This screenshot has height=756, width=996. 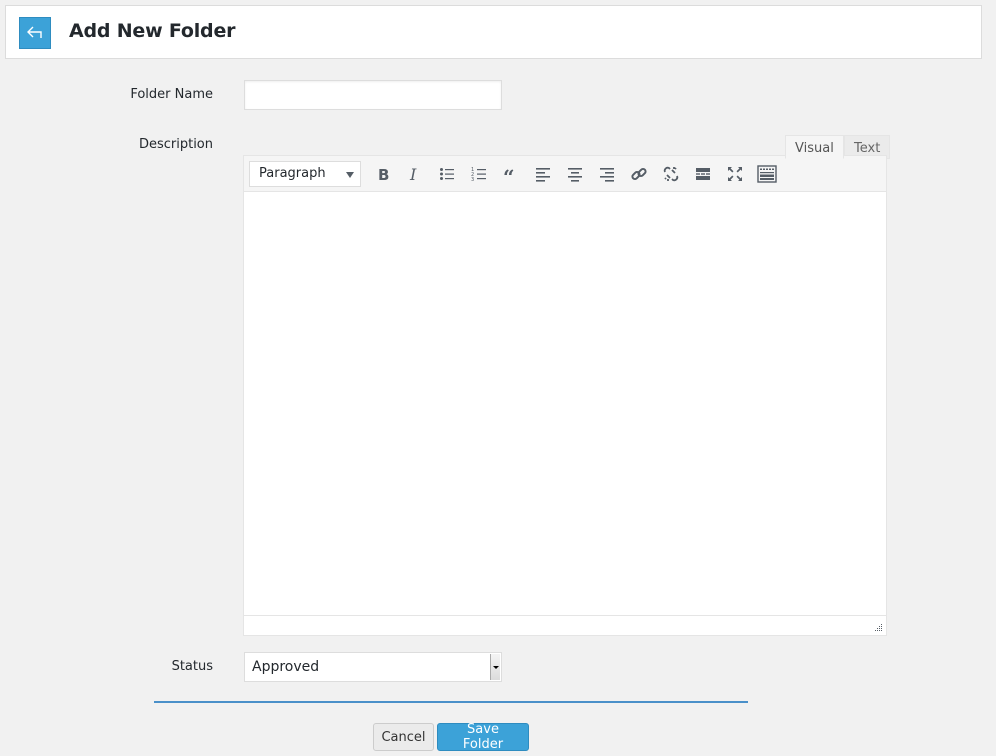 I want to click on folder-name-label: Folder Name, so click(x=171, y=94).